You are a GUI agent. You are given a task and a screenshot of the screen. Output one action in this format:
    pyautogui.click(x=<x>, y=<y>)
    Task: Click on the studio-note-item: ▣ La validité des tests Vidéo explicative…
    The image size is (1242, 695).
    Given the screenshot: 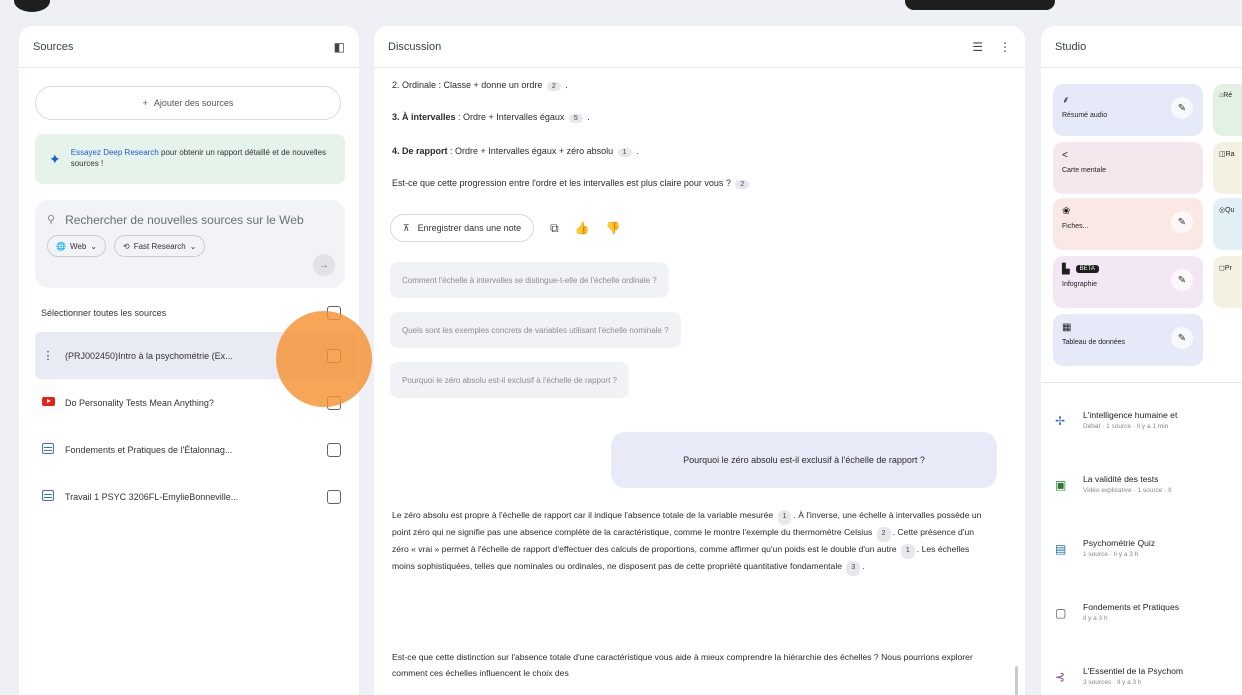 What is the action you would take?
    pyautogui.click(x=1148, y=484)
    